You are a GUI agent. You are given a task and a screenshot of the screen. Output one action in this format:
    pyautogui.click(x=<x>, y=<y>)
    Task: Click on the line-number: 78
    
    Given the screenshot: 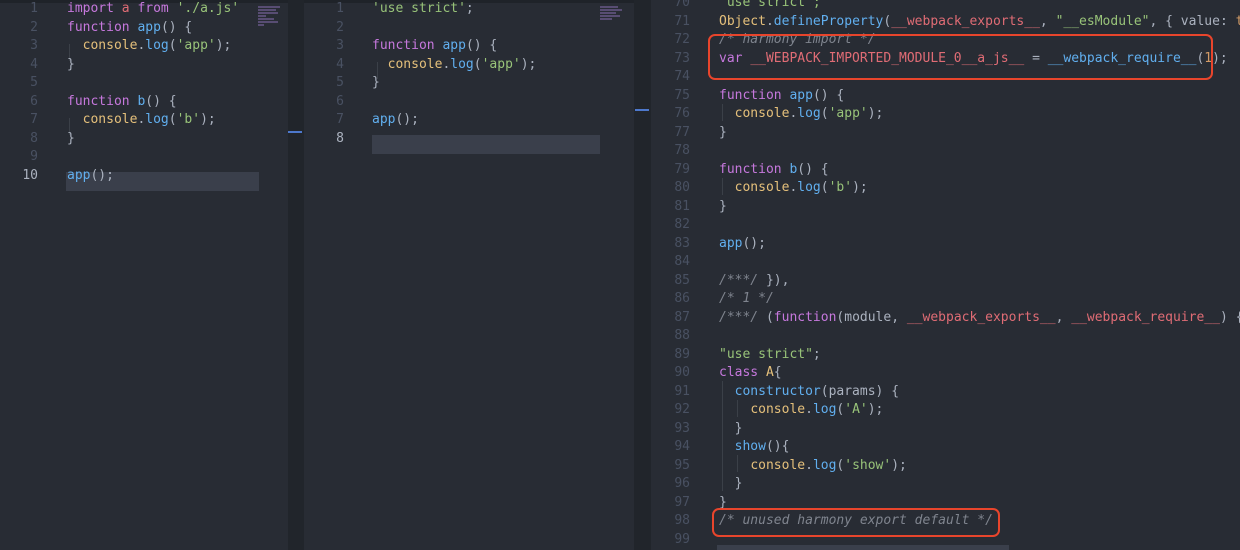 What is the action you would take?
    pyautogui.click(x=682, y=150)
    